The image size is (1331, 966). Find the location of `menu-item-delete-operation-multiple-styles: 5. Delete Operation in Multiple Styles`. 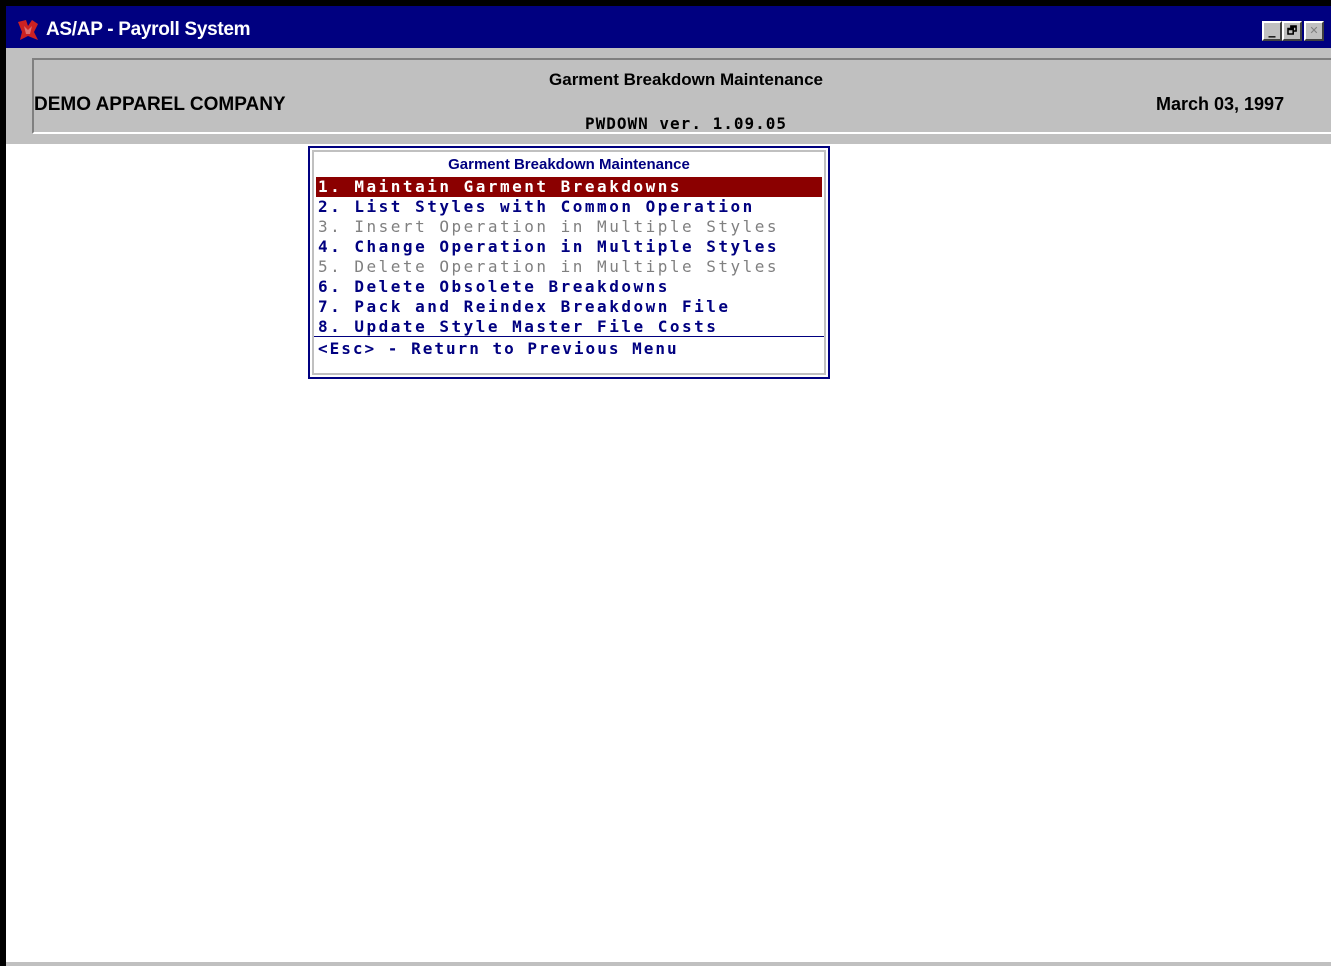

menu-item-delete-operation-multiple-styles: 5. Delete Operation in Multiple Styles is located at coordinates (549, 266).